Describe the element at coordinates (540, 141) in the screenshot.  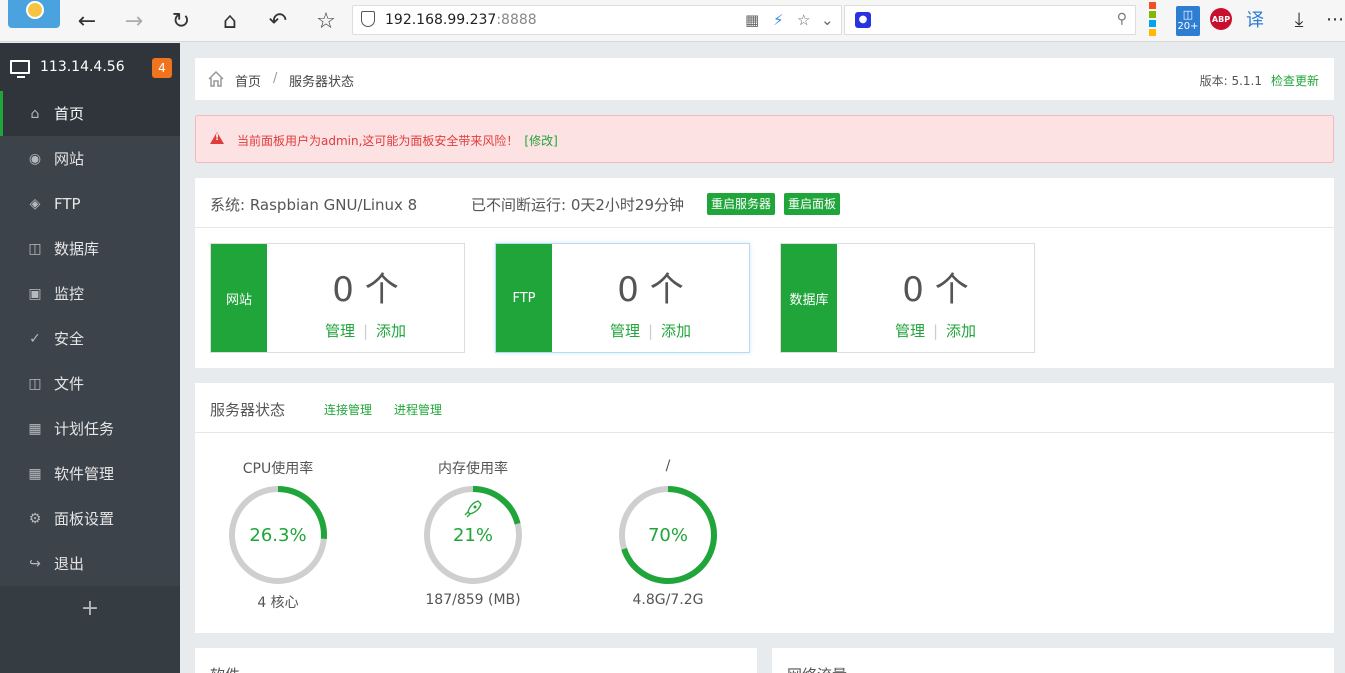
I see `alert-fix-link: [修改]` at that location.